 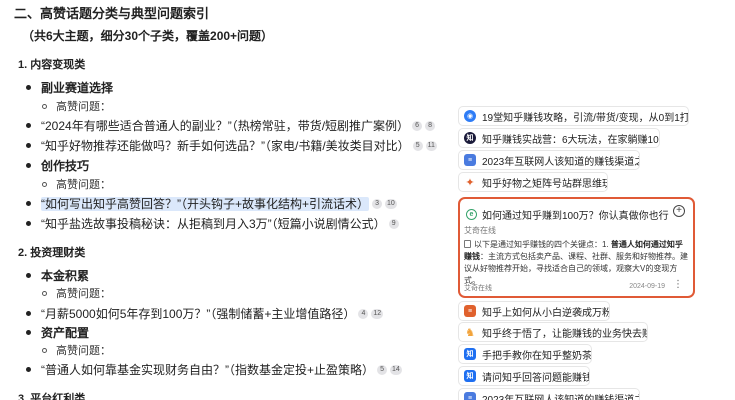 I want to click on citation-badge: 14, so click(x=396, y=369).